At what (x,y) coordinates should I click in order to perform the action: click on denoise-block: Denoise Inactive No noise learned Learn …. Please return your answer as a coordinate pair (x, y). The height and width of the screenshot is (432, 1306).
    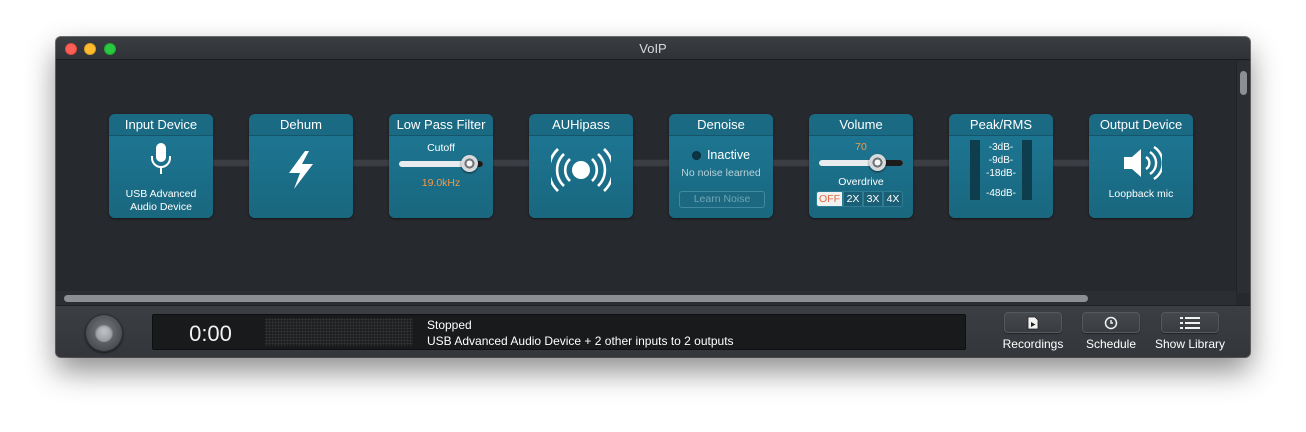
    Looking at the image, I should click on (721, 166).